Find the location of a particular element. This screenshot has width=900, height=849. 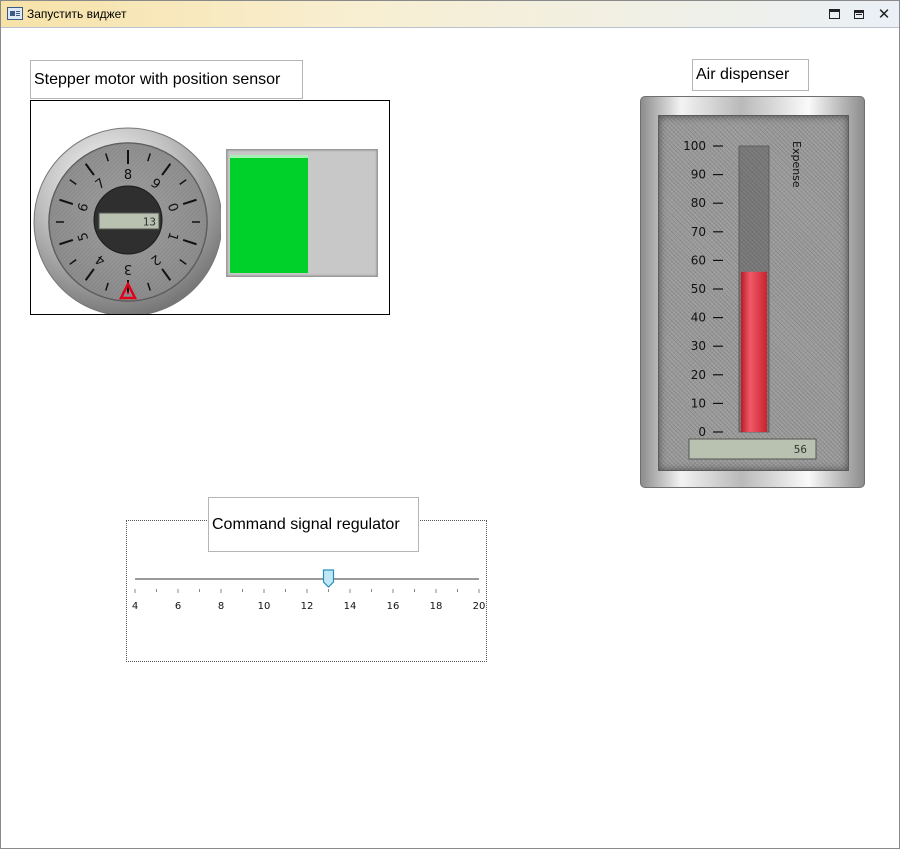

stepper-dial: 8901234567 13 is located at coordinates (127, 220).